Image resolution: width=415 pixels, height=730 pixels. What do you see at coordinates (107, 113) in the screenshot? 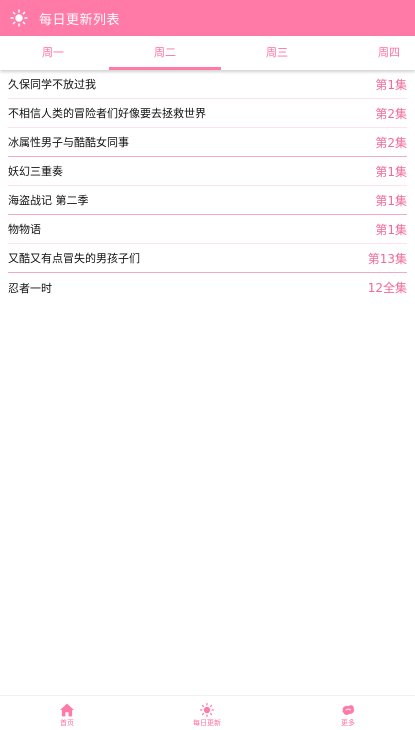
I see `anime-title: 不相信人类的冒险者们好像要去拯救世界` at bounding box center [107, 113].